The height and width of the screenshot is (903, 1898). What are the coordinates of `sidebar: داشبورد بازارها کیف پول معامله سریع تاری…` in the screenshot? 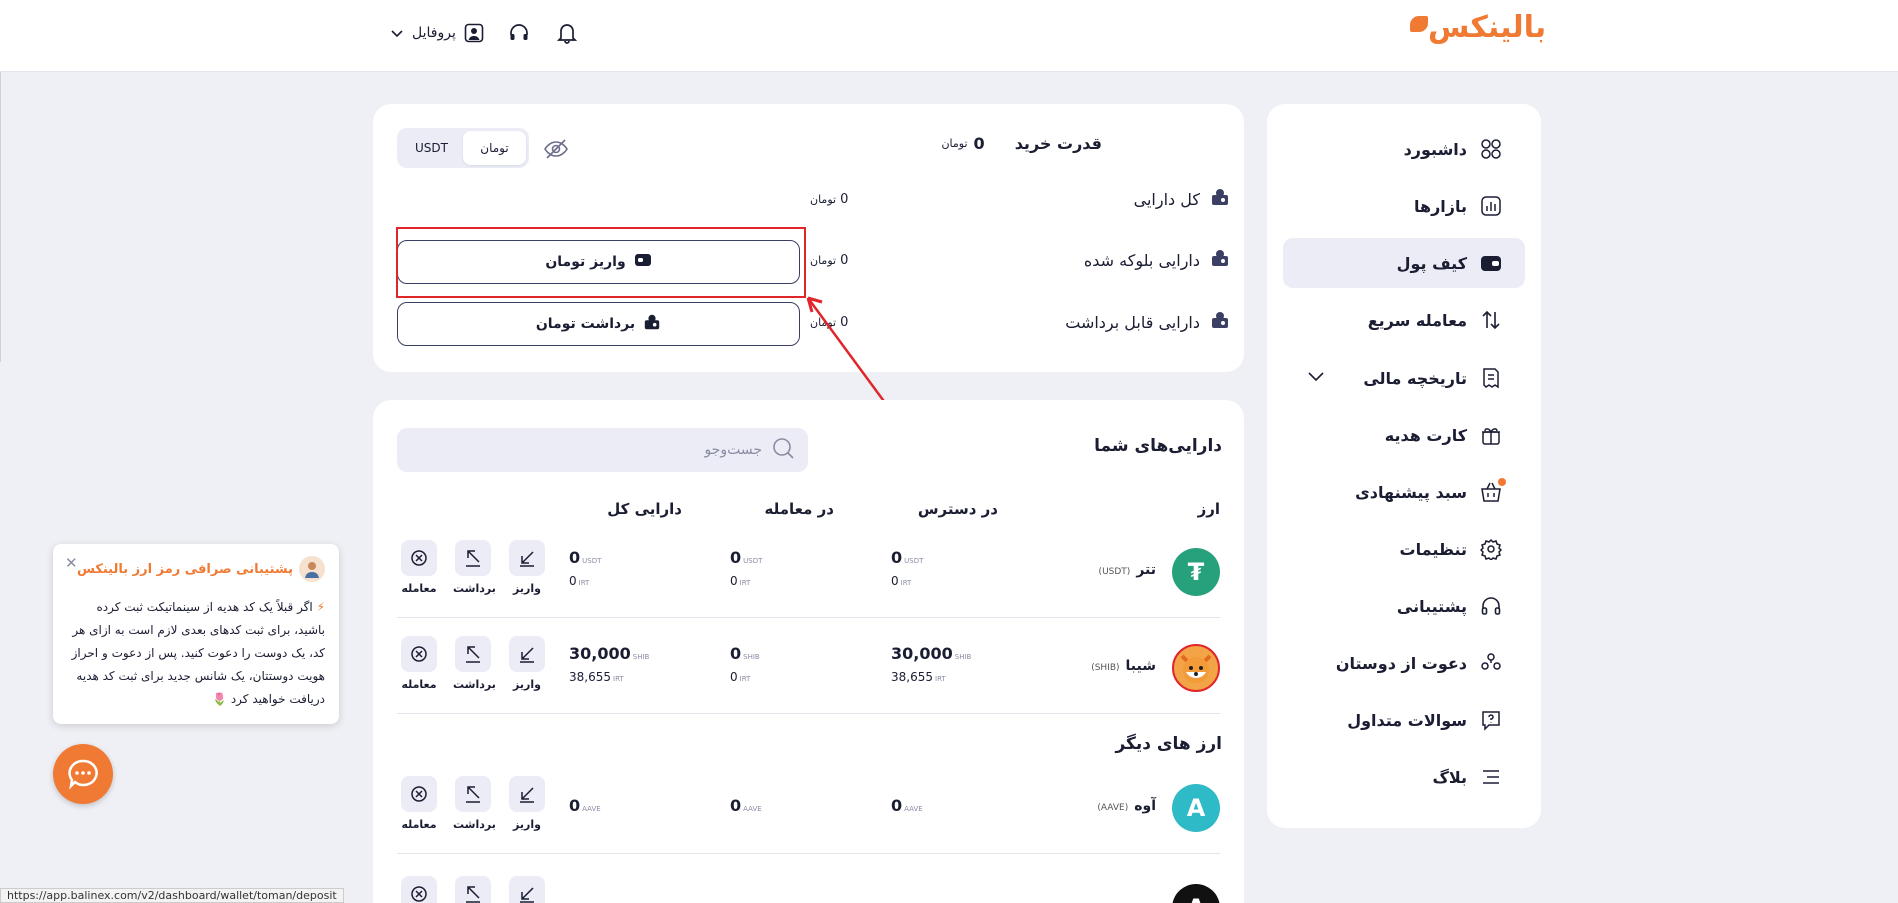 It's located at (1404, 466).